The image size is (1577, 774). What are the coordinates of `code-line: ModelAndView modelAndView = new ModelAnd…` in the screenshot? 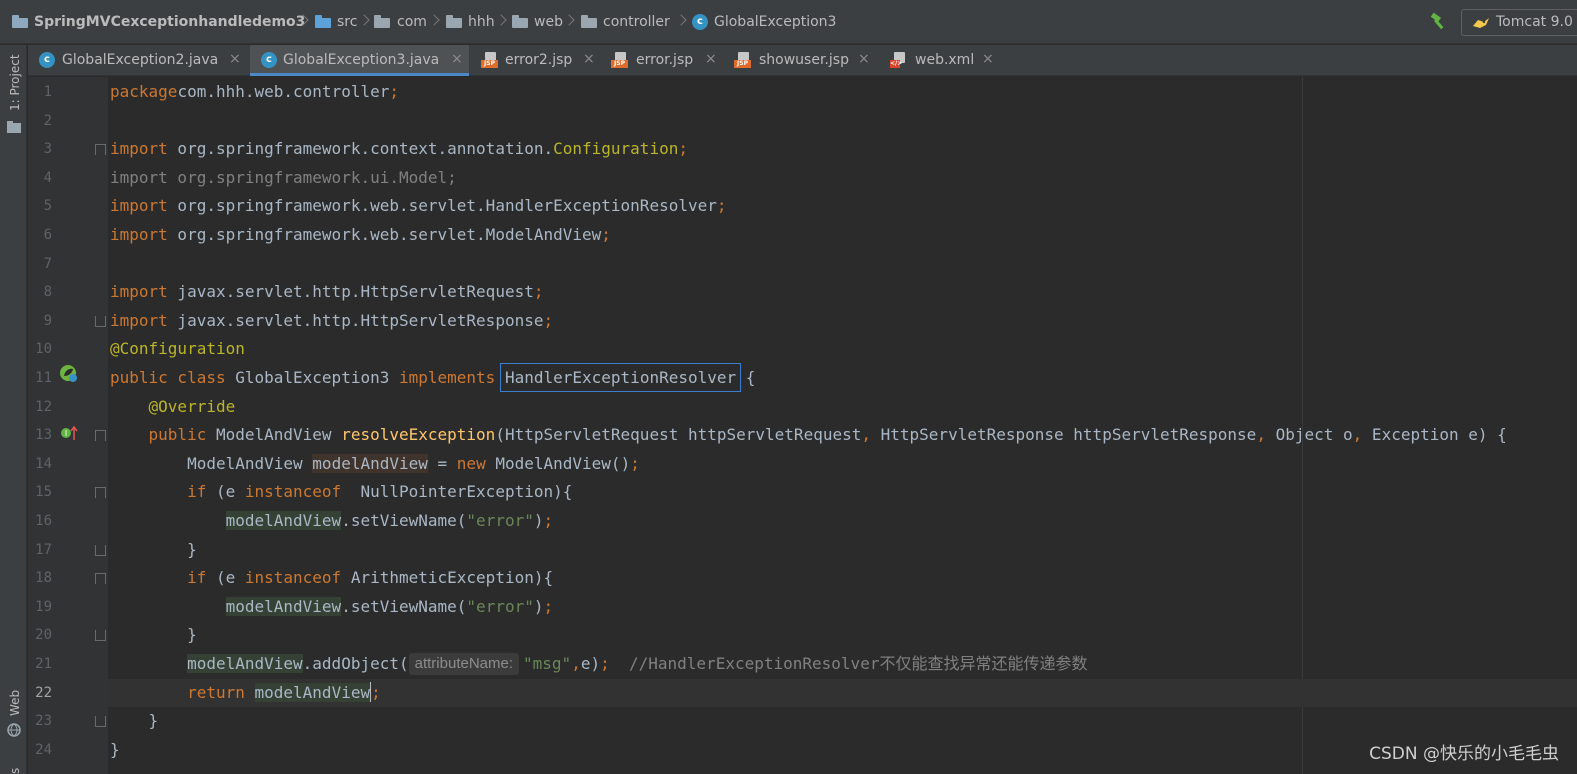 It's located at (375, 464).